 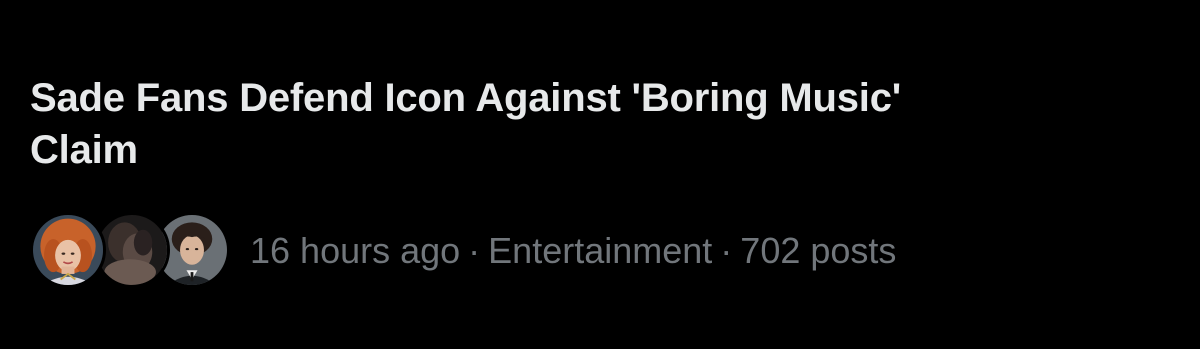 What do you see at coordinates (818, 250) in the screenshot?
I see `post-count: 702 posts` at bounding box center [818, 250].